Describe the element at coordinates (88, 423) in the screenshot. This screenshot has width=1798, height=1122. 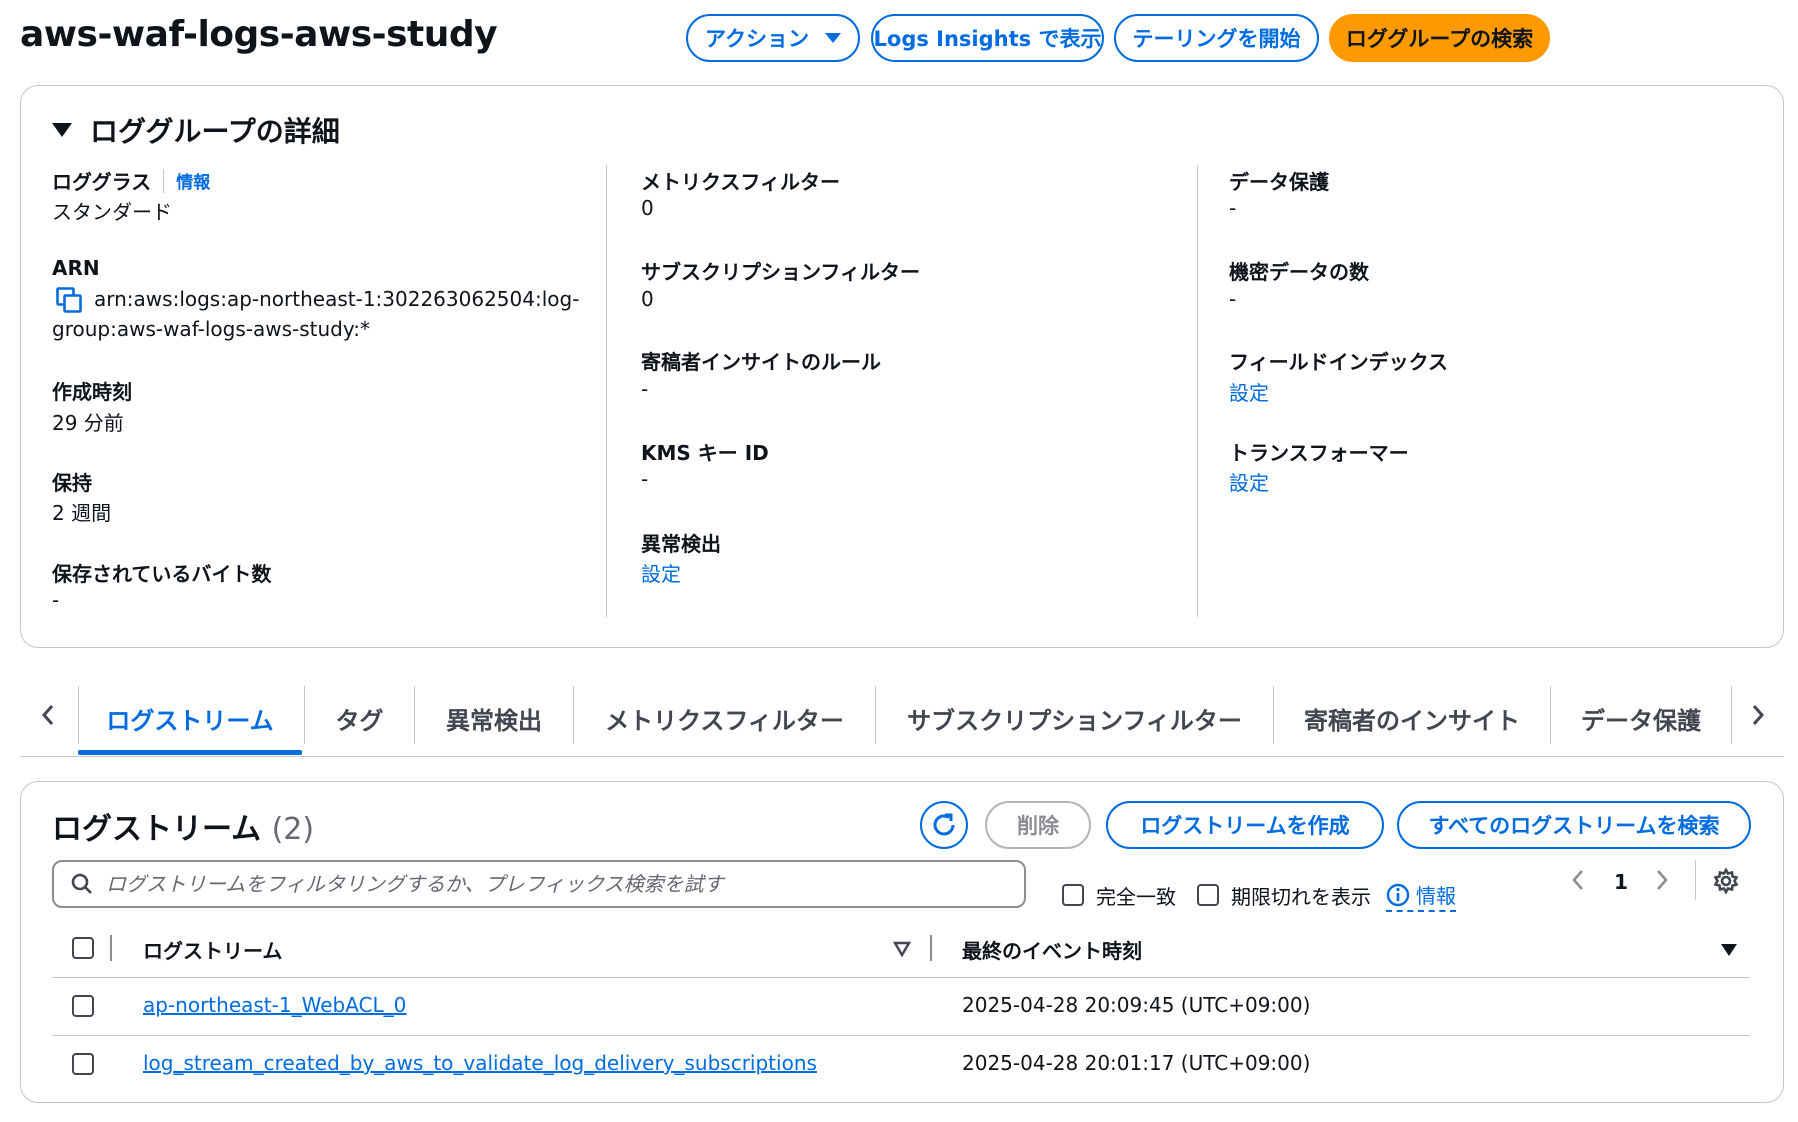
I see `created-time-value: 29 分前` at that location.